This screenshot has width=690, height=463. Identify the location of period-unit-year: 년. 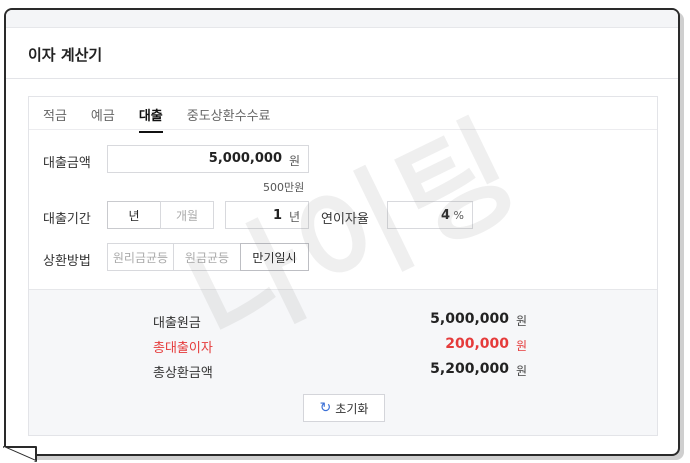
(134, 215).